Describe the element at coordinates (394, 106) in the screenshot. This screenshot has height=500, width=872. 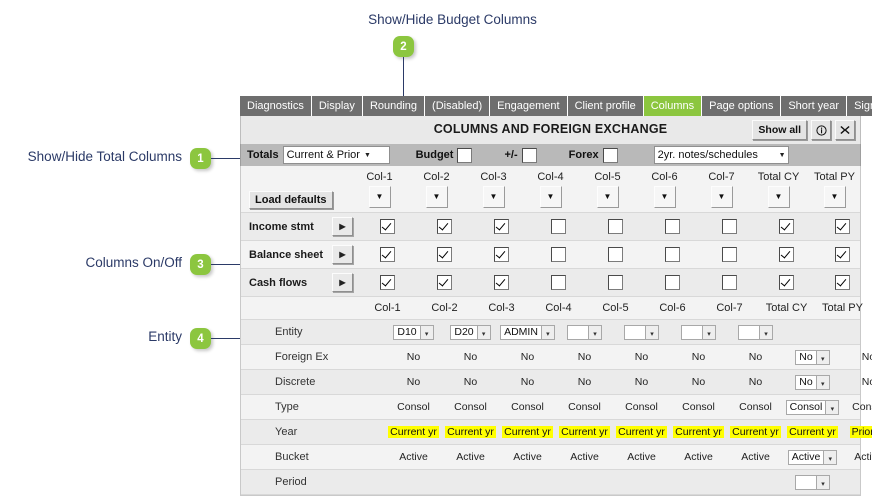
I see `tab-rounding: Rounding` at that location.